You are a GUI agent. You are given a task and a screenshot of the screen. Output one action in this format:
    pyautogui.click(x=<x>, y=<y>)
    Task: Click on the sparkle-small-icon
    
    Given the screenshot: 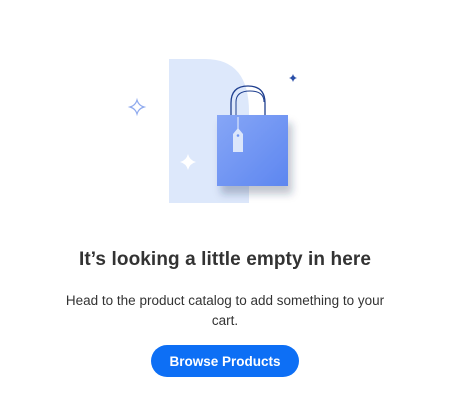 What is the action you would take?
    pyautogui.click(x=293, y=78)
    